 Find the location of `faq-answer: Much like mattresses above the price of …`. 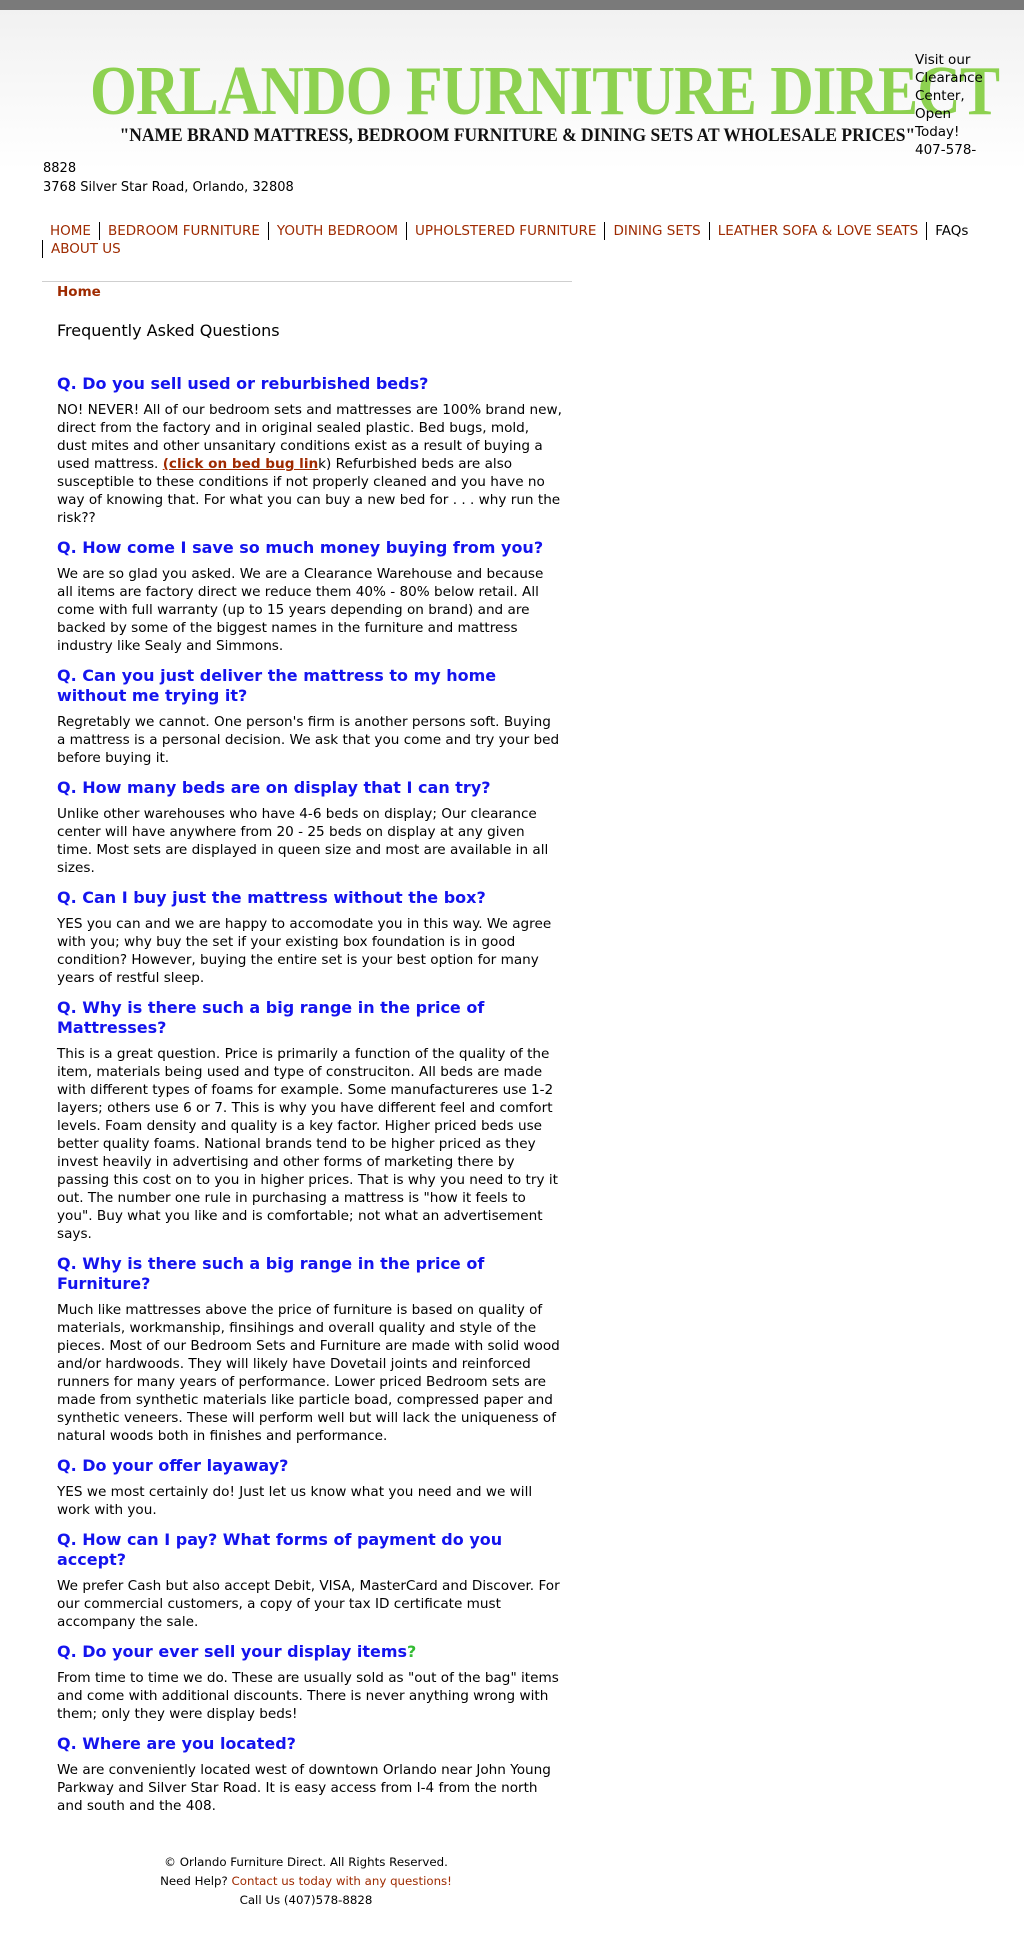

faq-answer: Much like mattresses above the price of … is located at coordinates (308, 1373).